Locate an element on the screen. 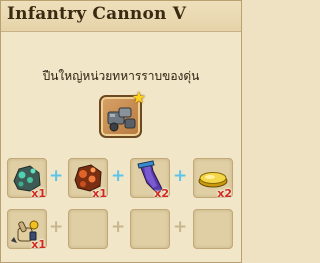 This screenshot has width=320, height=263. star-icon: ★ is located at coordinates (138, 97).